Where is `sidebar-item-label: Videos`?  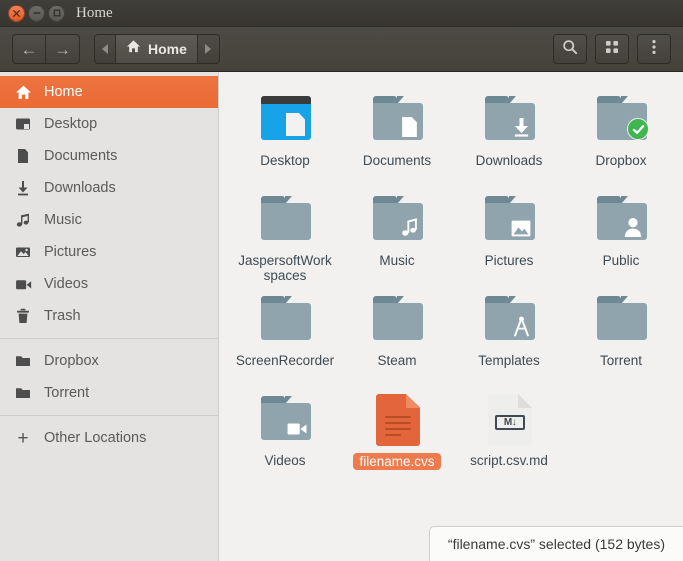
sidebar-item-label: Videos is located at coordinates (66, 284).